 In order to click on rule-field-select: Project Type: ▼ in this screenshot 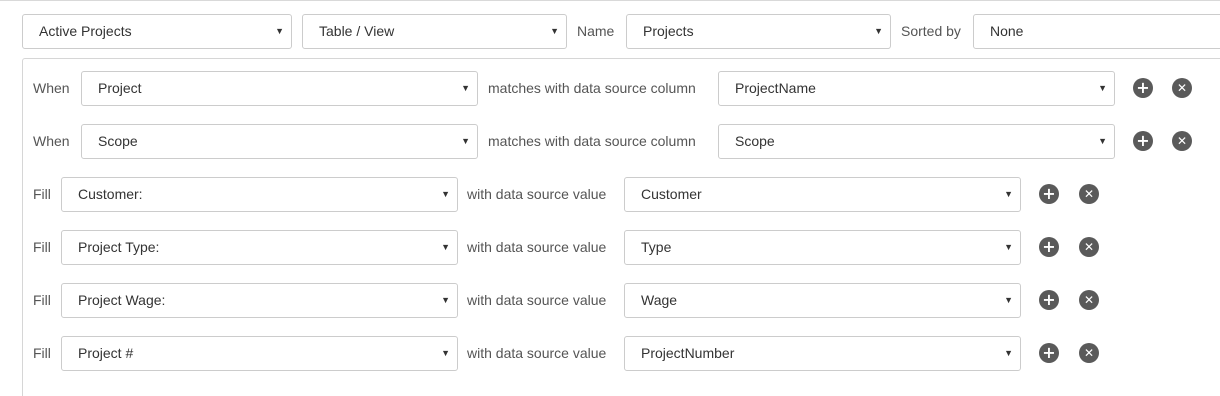, I will do `click(259, 247)`.